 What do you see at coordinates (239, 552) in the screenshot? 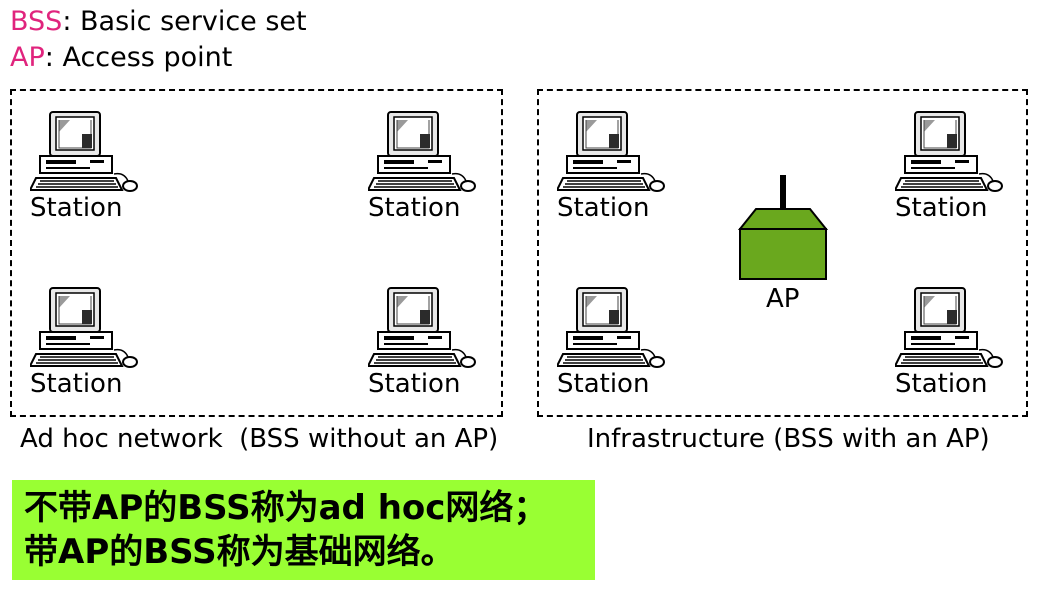
I see `note-line-2: 带AP的BSS称为基础网络。` at bounding box center [239, 552].